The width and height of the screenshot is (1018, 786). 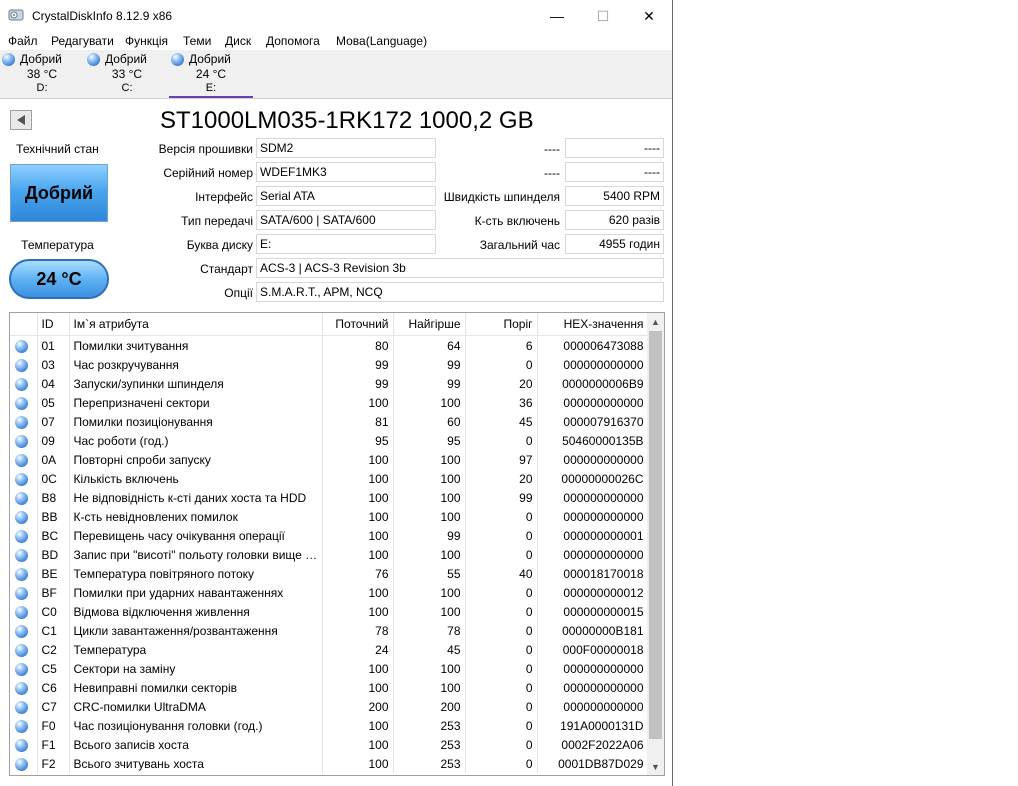 I want to click on menu-theme: Теми, so click(x=197, y=41).